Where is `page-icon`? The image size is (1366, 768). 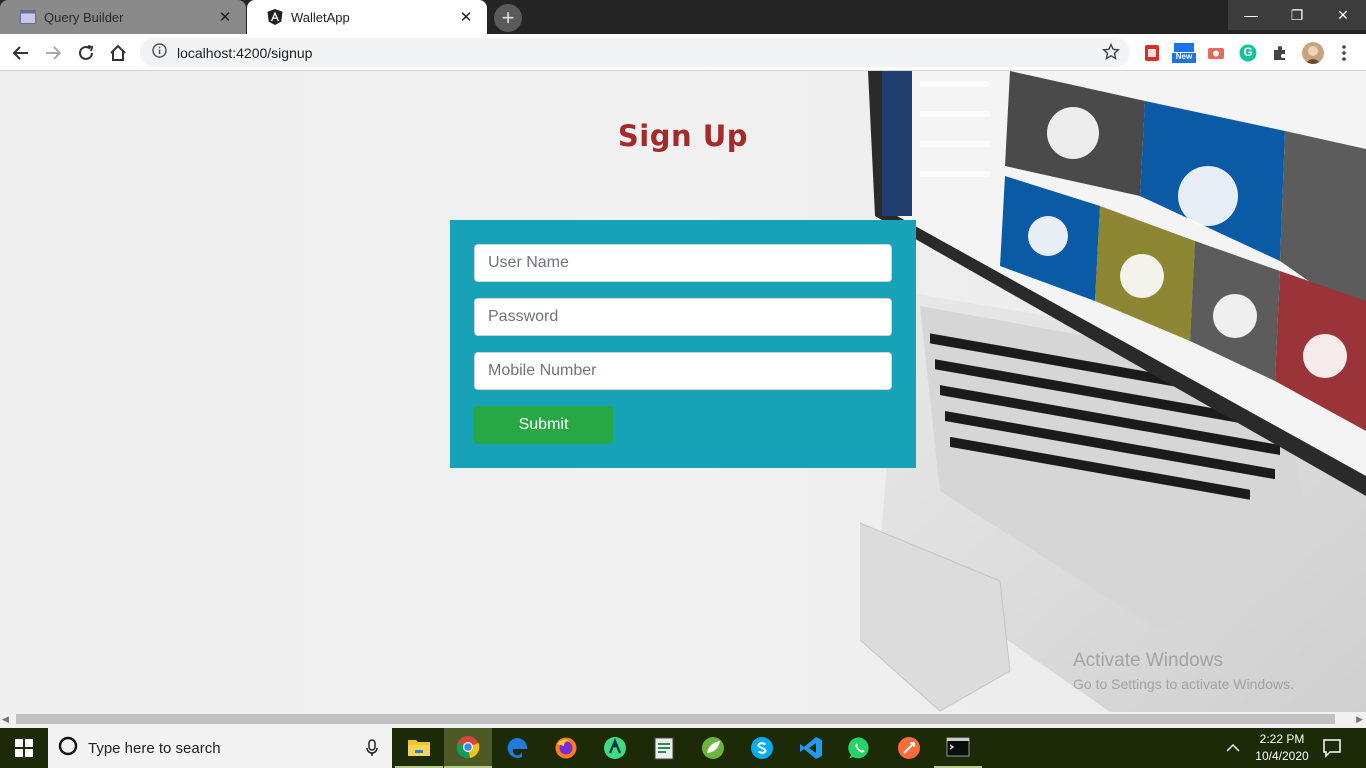 page-icon is located at coordinates (28, 17).